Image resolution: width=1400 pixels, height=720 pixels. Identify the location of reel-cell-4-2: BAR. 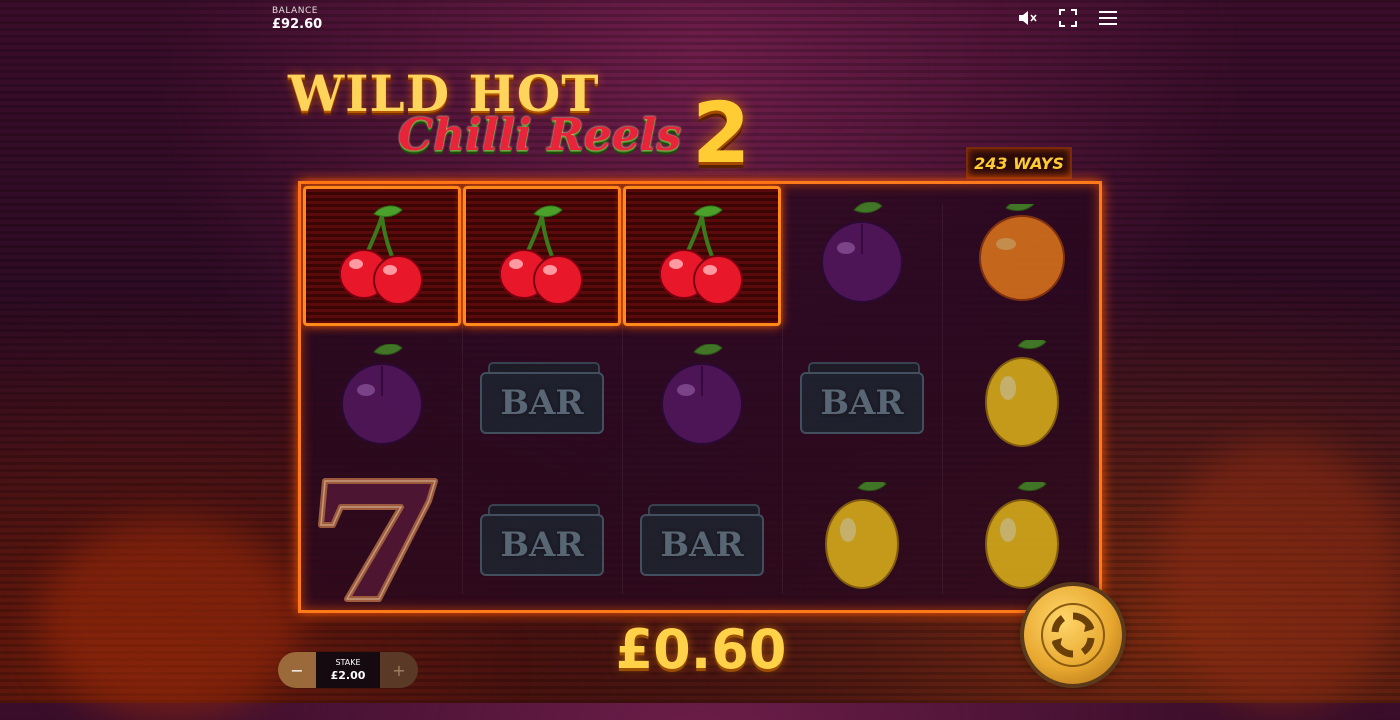
(862, 398).